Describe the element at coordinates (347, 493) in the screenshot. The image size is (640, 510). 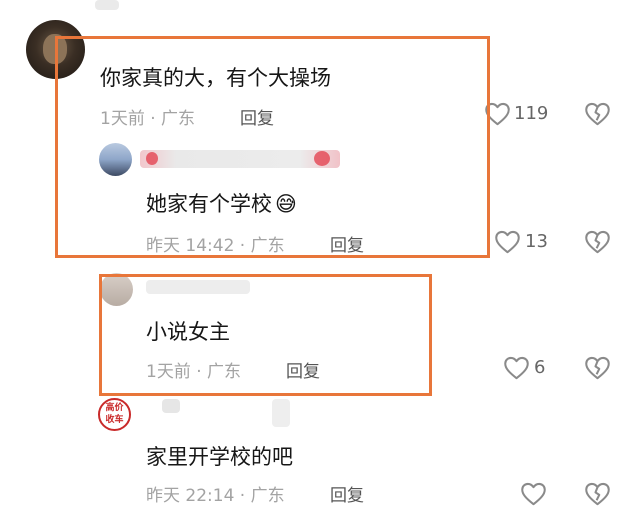
I see `reply-button: 回复` at that location.